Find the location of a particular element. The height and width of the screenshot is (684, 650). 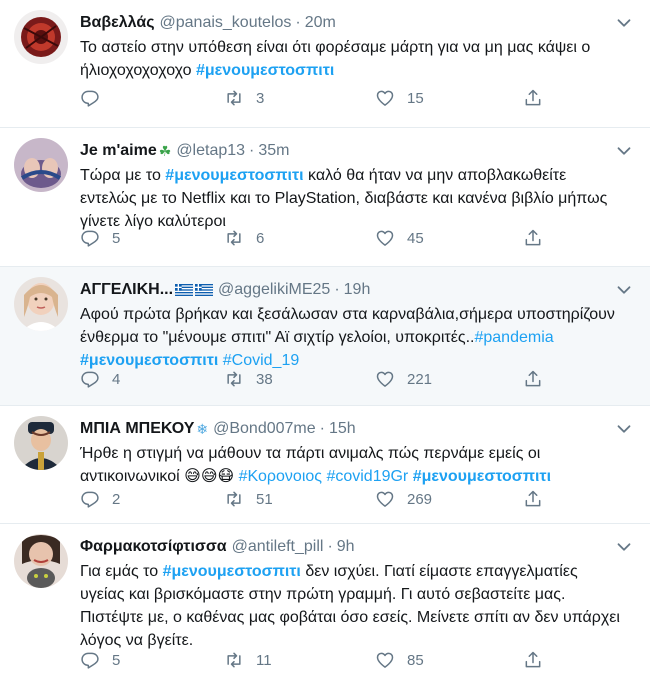

display-name: ΜΠΙΑ ΜΠΕΚΟΥ is located at coordinates (137, 429).